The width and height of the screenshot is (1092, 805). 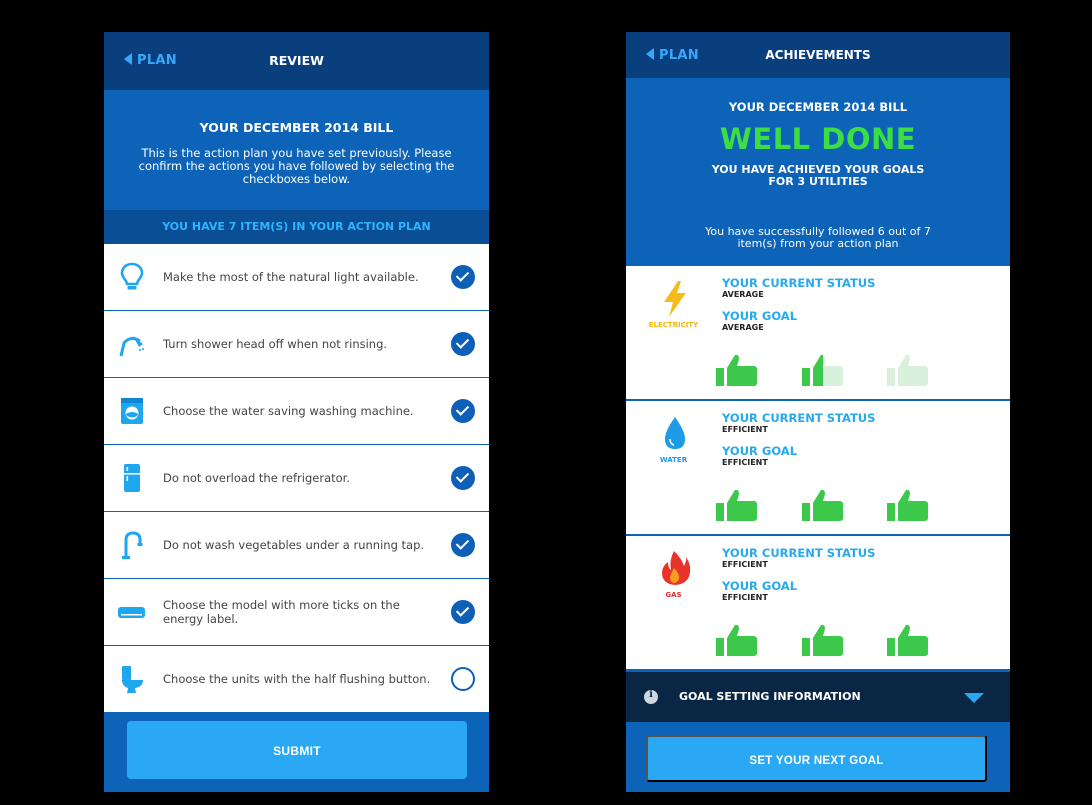 What do you see at coordinates (673, 460) in the screenshot?
I see `utility-label: WATER` at bounding box center [673, 460].